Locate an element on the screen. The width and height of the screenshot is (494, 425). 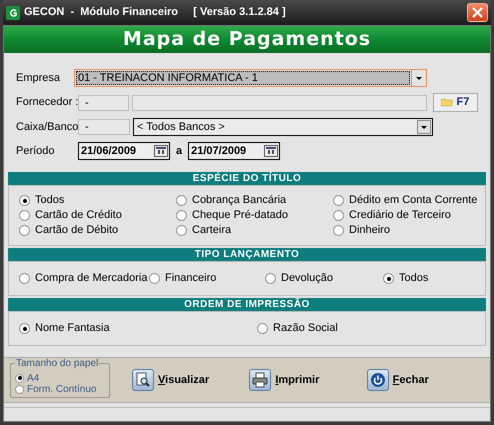
option-label: Crediário de Terceiro is located at coordinates (400, 216).